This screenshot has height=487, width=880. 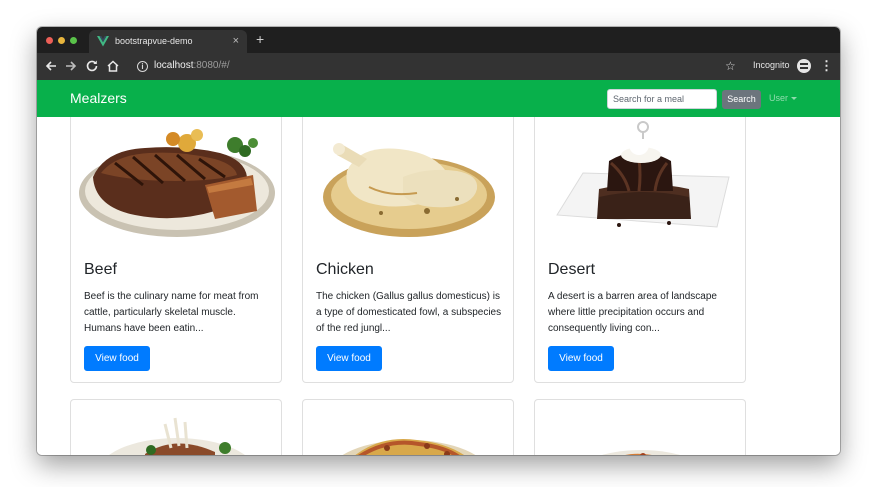 I want to click on search-input, so click(x=662, y=99).